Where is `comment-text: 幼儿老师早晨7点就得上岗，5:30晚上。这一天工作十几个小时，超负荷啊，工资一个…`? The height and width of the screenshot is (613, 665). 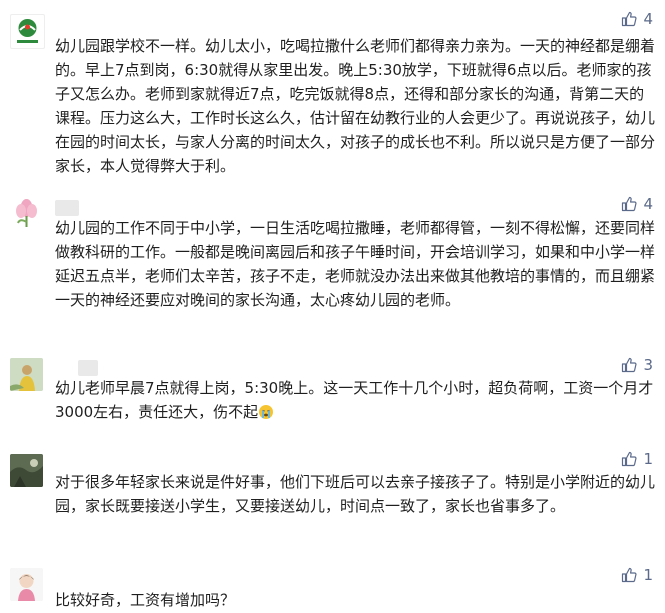 comment-text: 幼儿老师早晨7点就得上岗，5:30晚上。这一天工作十几个小时，超负荷啊，工资一个… is located at coordinates (355, 400).